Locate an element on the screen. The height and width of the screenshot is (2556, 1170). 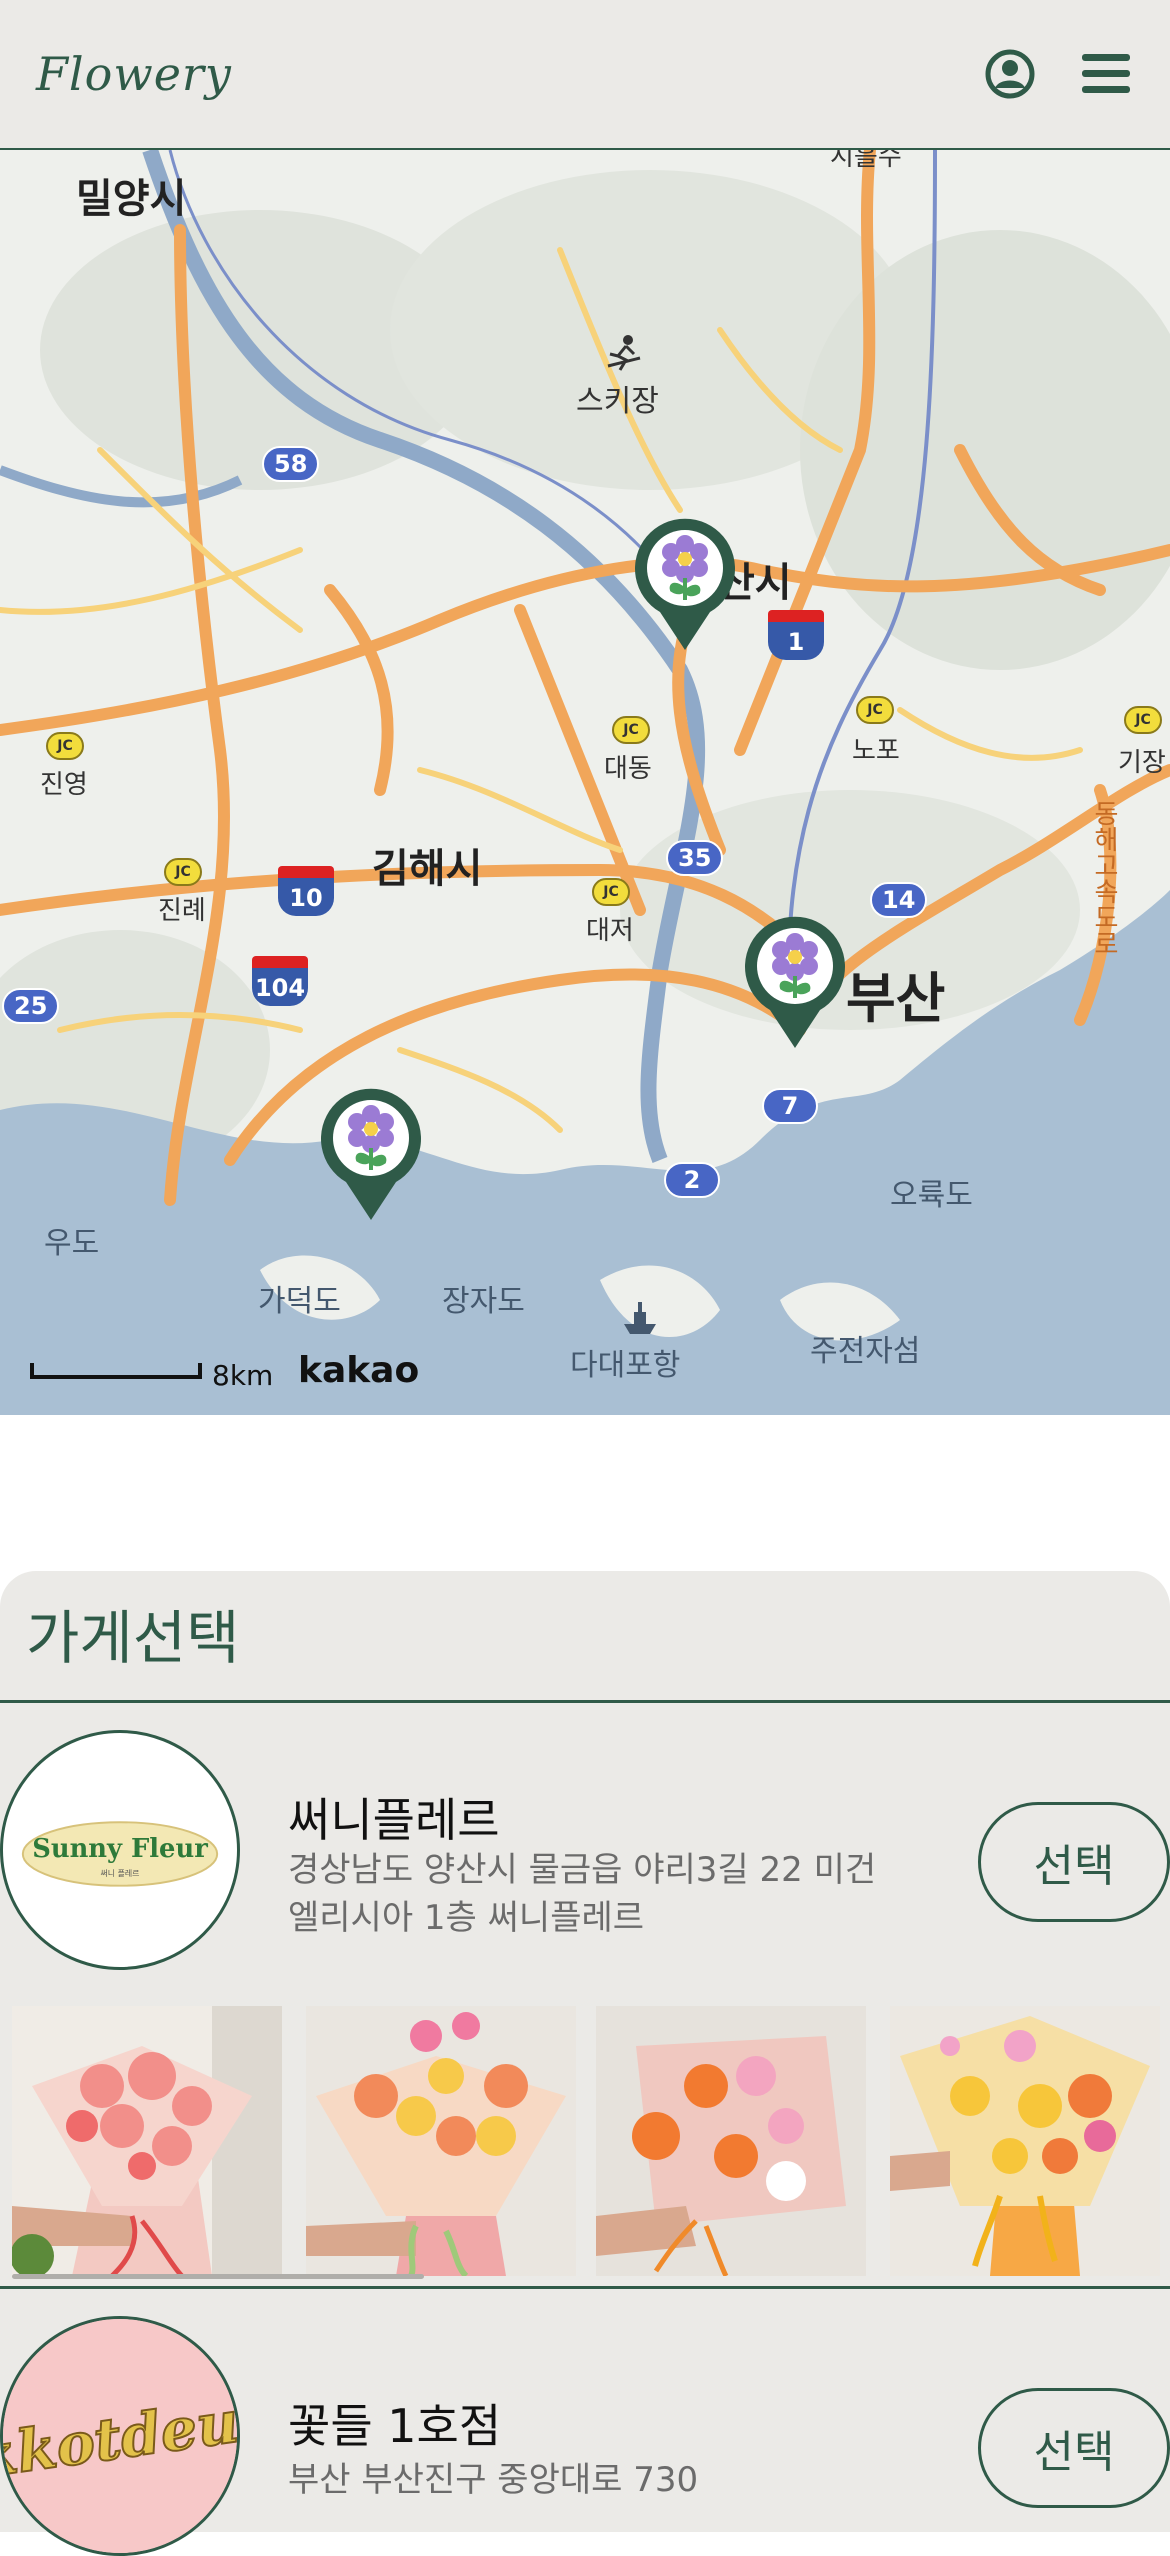
map-label-busan: 부산 is located at coordinates (896, 998).